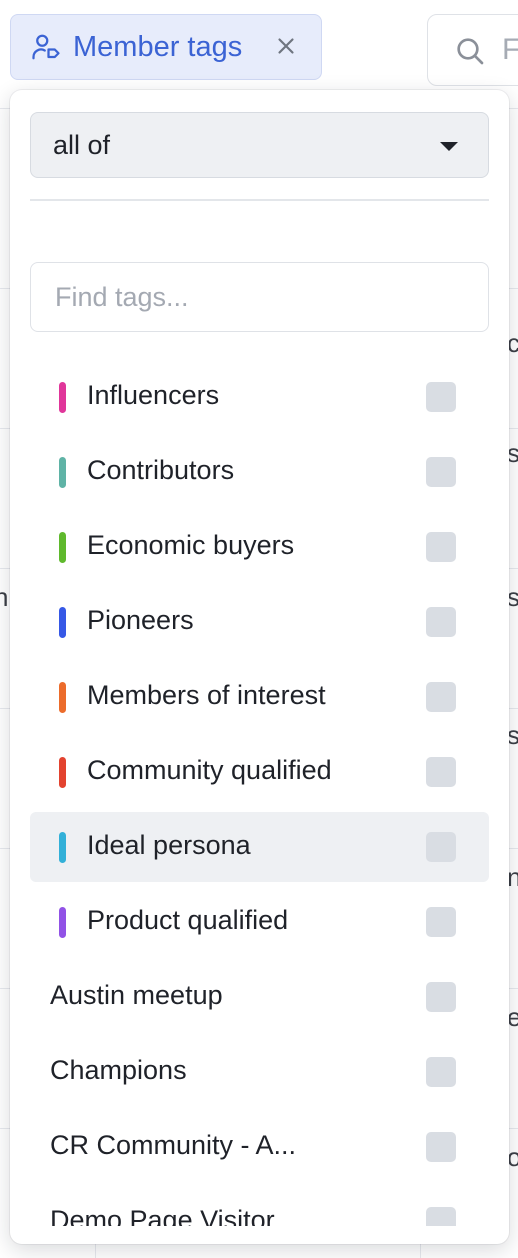 The image size is (518, 1258). Describe the element at coordinates (158, 46) in the screenshot. I see `filter-chip-label: Member tags` at that location.